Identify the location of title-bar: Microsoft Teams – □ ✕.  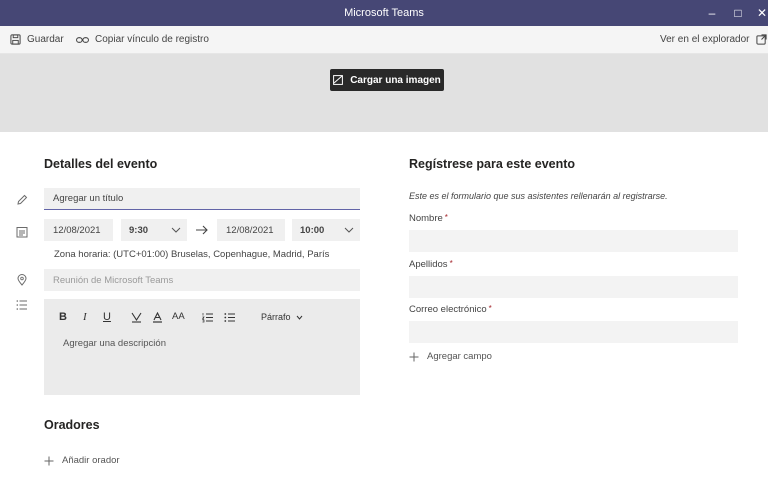
(384, 13).